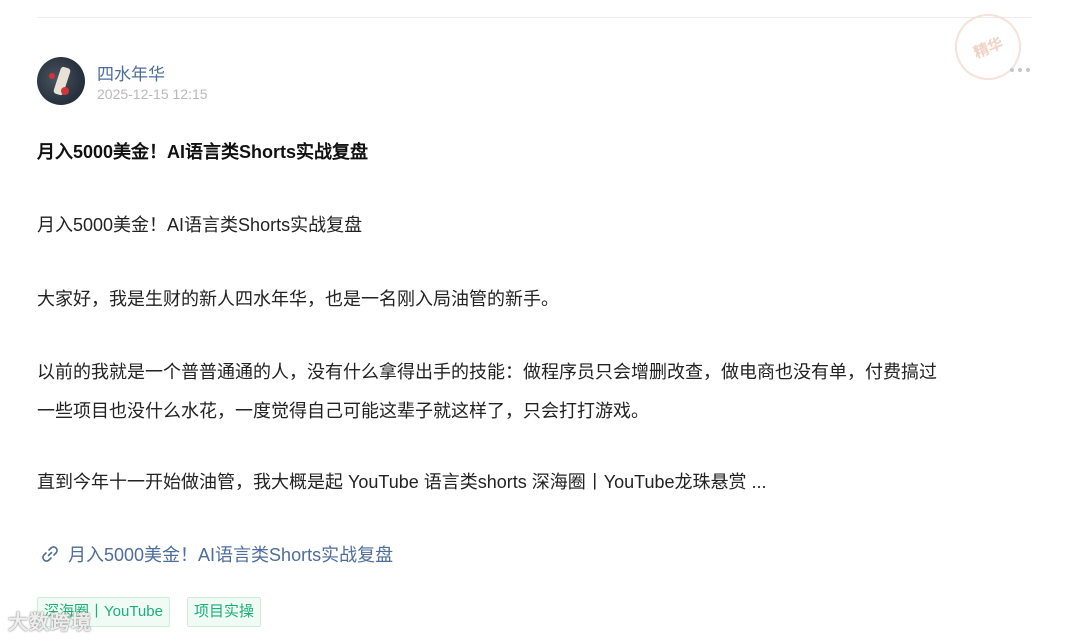  I want to click on article-link: 月入5000美金！AI语言类Shorts实战复盘, so click(216, 554).